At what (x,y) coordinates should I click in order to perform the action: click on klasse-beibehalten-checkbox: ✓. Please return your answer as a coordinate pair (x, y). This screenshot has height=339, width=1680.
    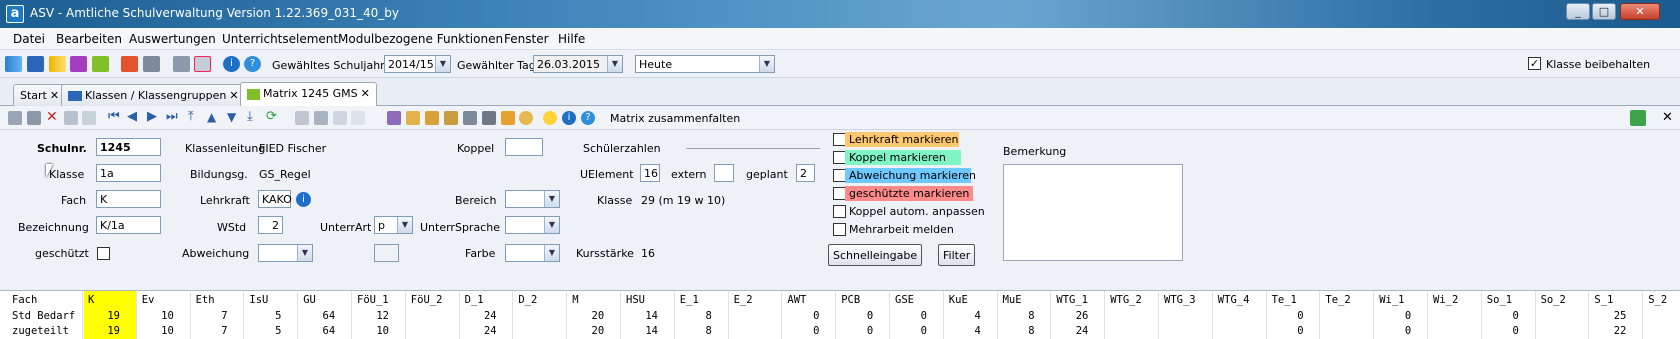
    Looking at the image, I should click on (1534, 63).